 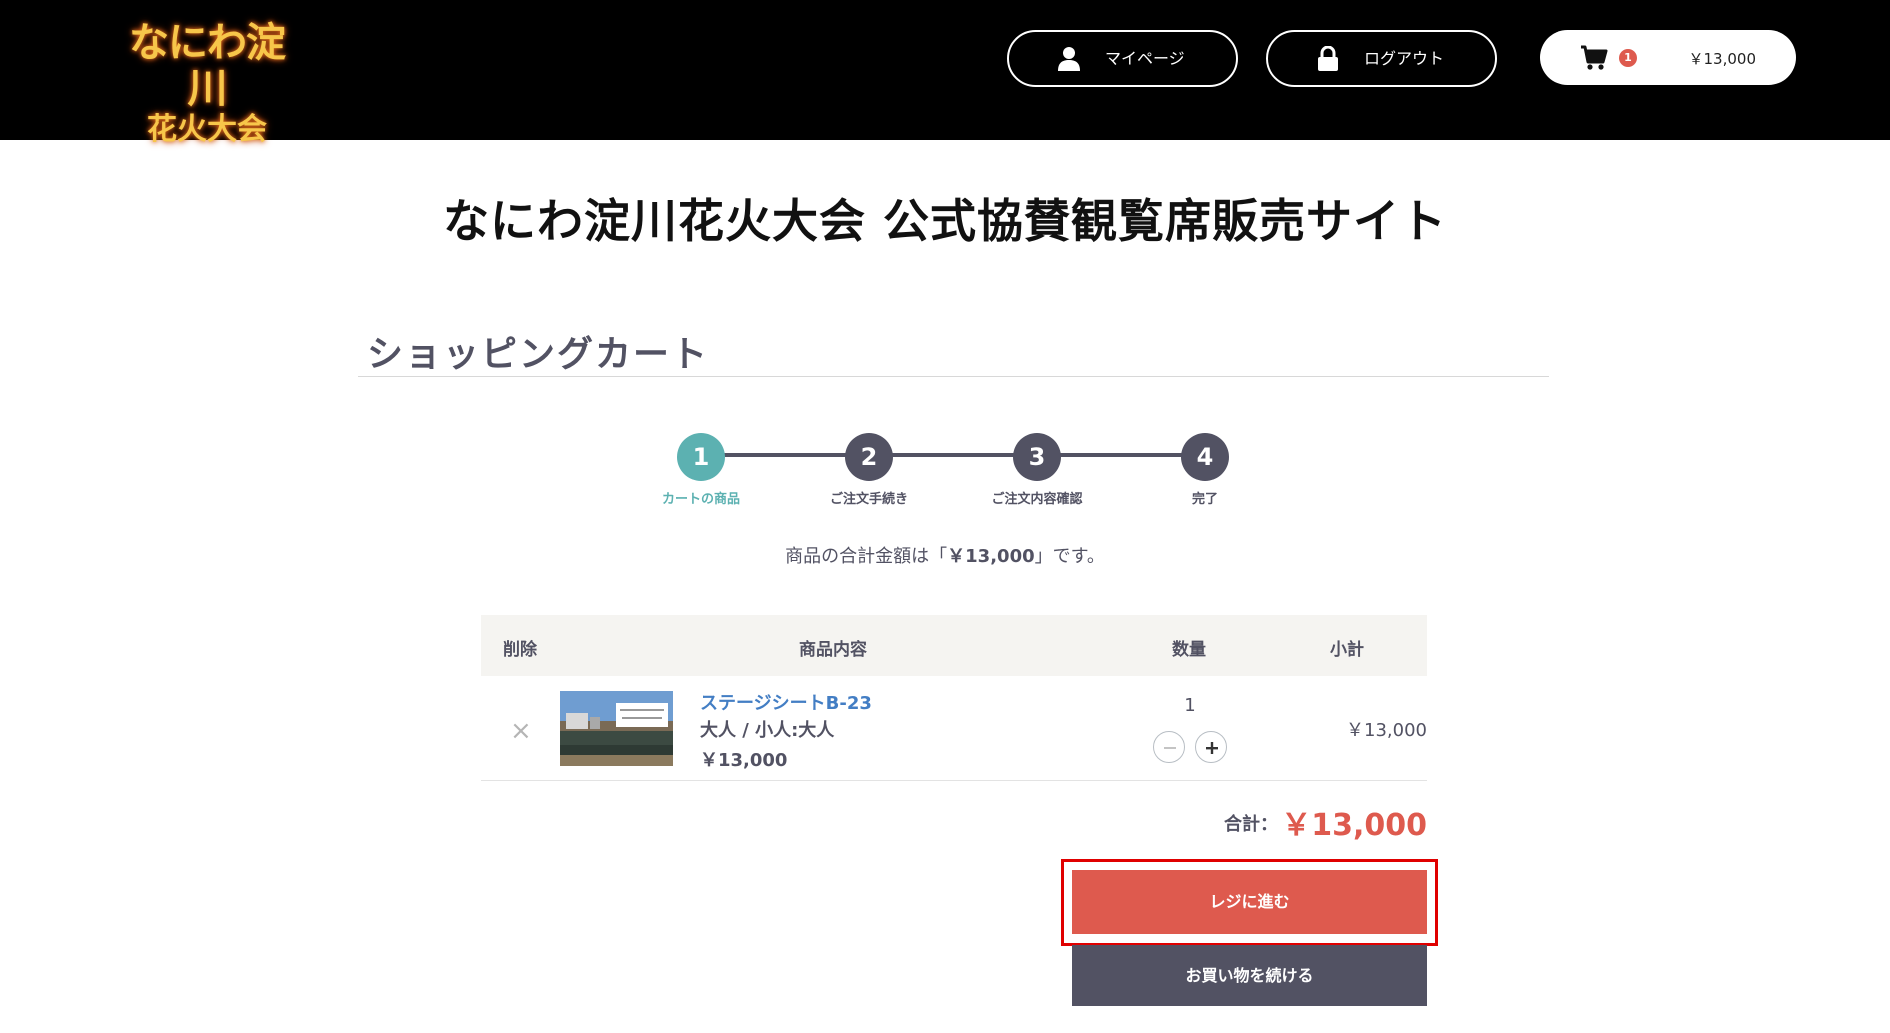 What do you see at coordinates (1145, 58) in the screenshot?
I see `mypage-label: マイページ` at bounding box center [1145, 58].